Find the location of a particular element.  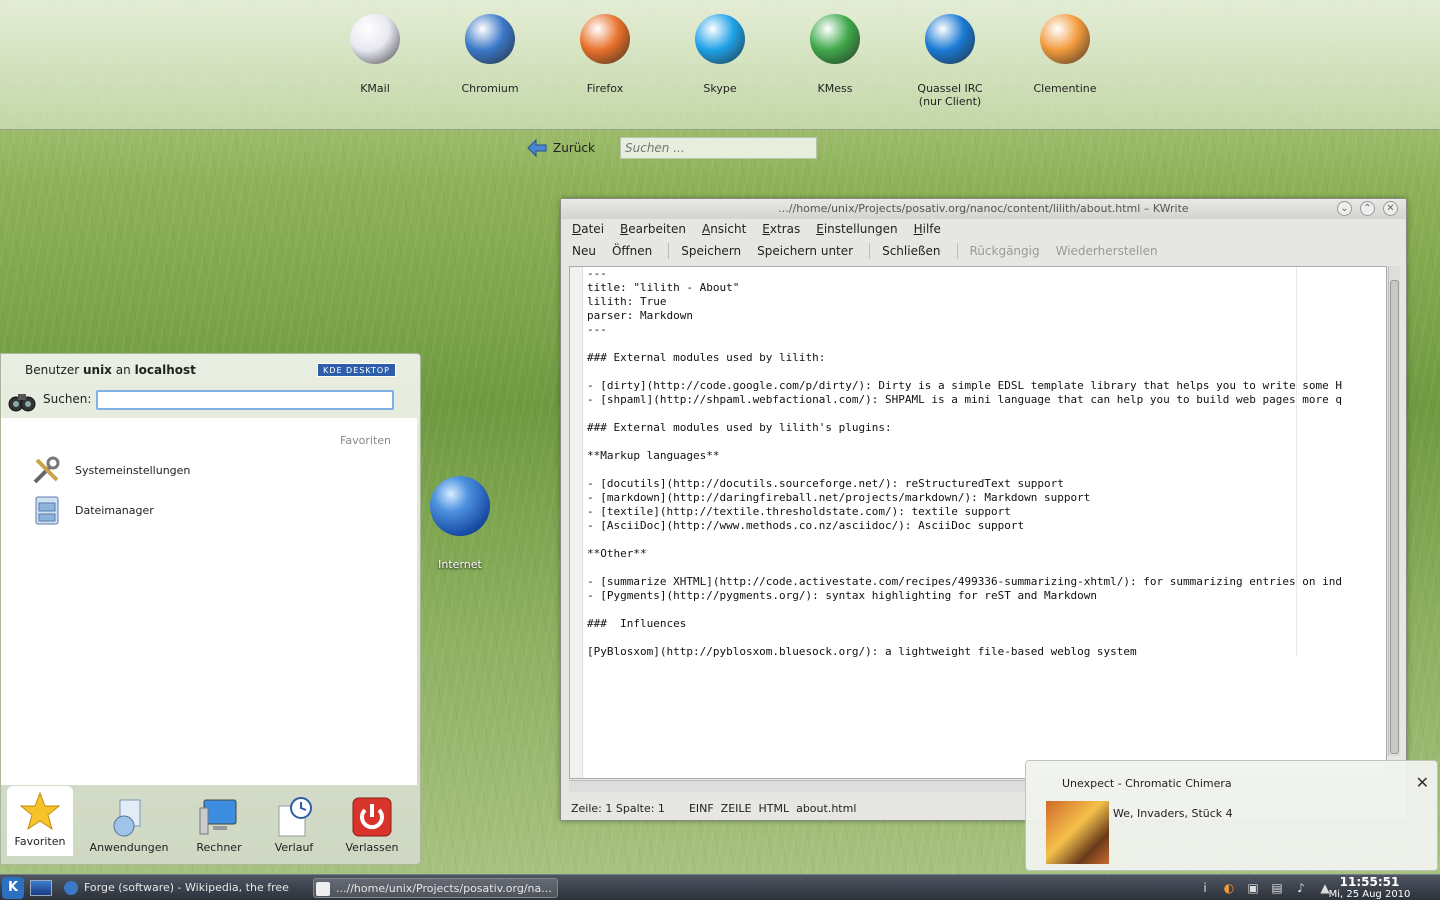

search-label: Suchen: is located at coordinates (67, 399).